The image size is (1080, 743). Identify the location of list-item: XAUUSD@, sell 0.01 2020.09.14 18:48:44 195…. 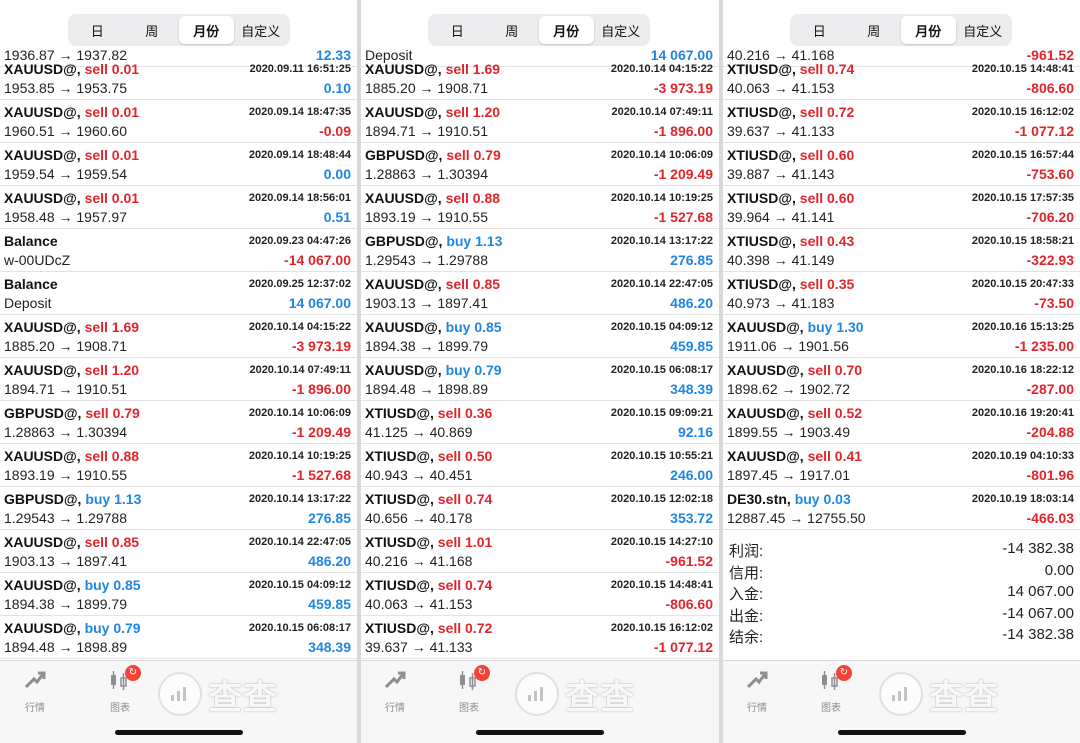
(178, 164).